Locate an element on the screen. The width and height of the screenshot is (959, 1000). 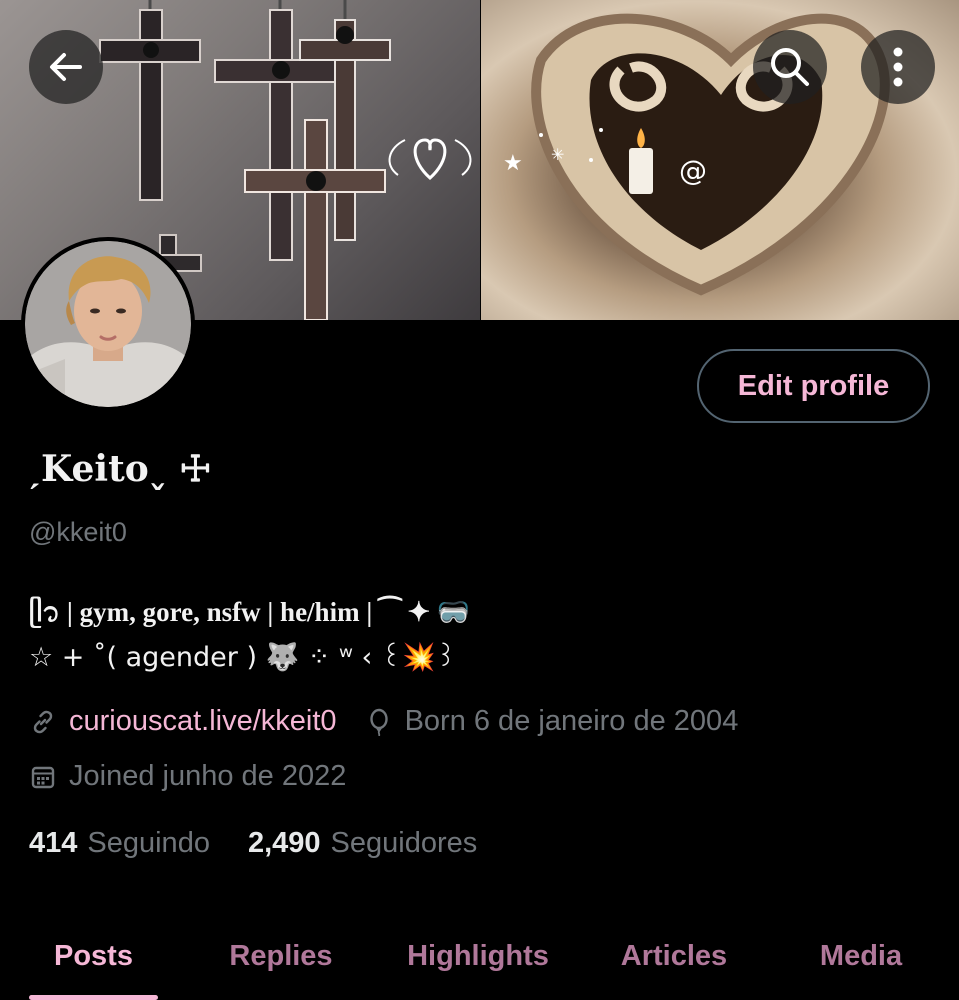
followers-count: 2,490 is located at coordinates (284, 843).